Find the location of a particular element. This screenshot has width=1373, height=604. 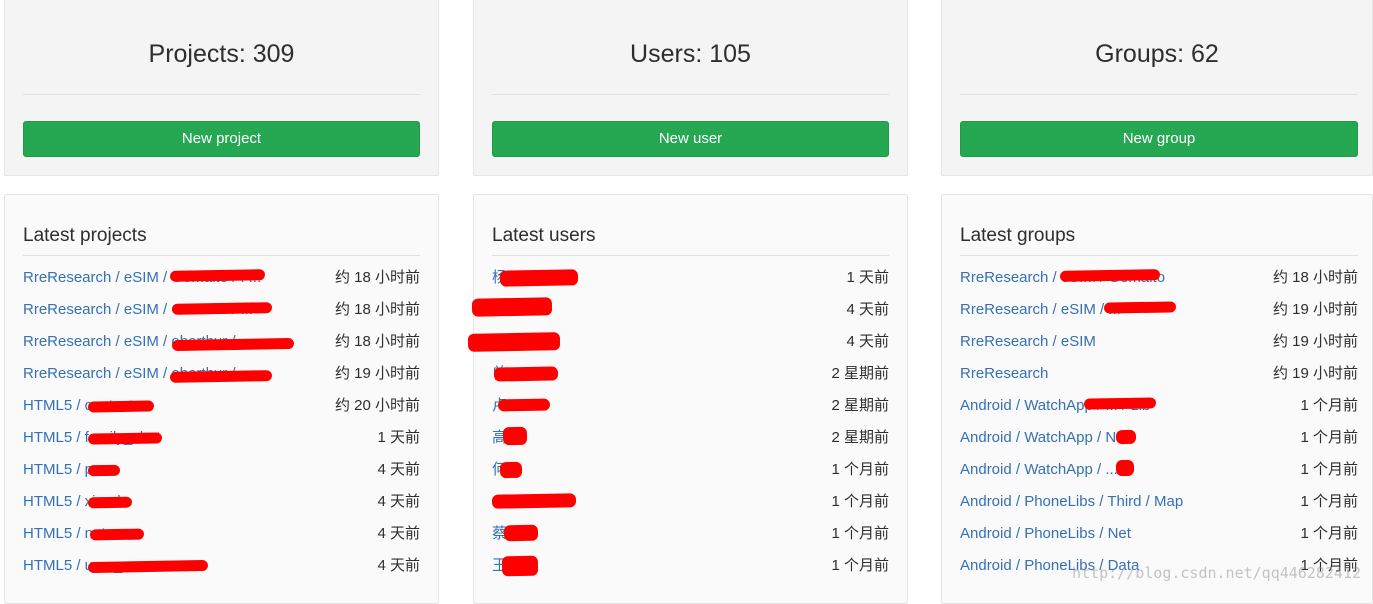

list-item: Android / PhoneLibs / Net 1 个月前 is located at coordinates (1159, 541).